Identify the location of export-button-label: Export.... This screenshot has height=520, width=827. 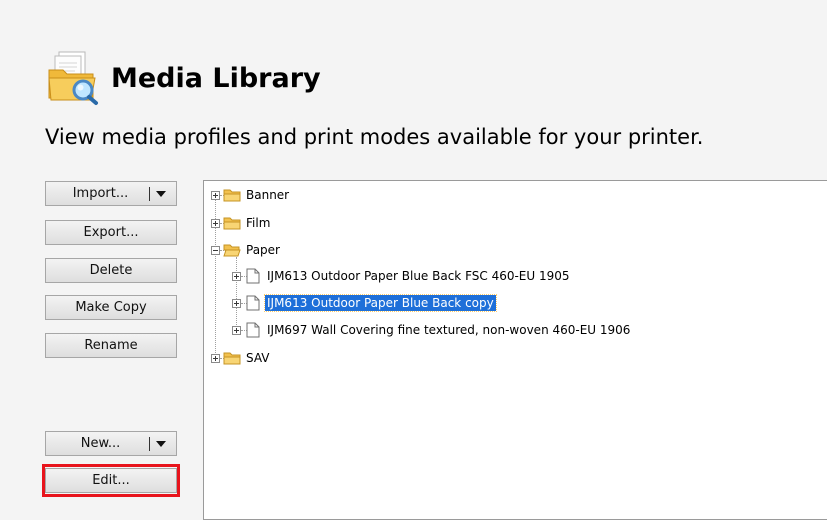
(111, 232).